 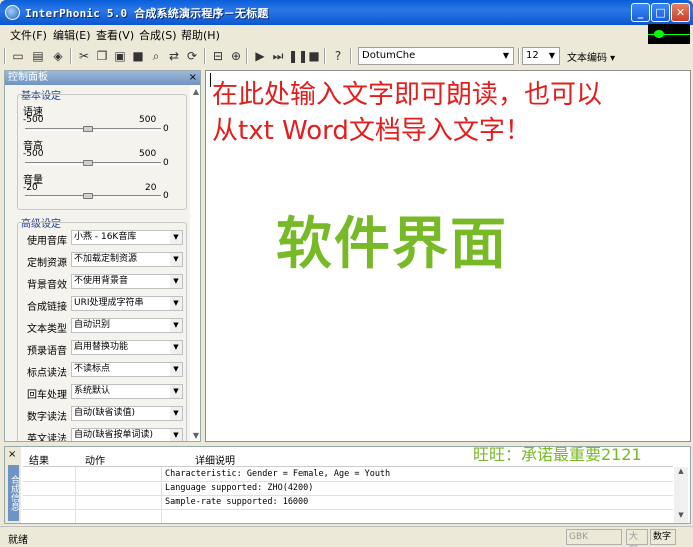 I want to click on title-bar: InterPhonic 5.0 合成系统演示程序－无标题 _ □ ✕, so click(x=346, y=12).